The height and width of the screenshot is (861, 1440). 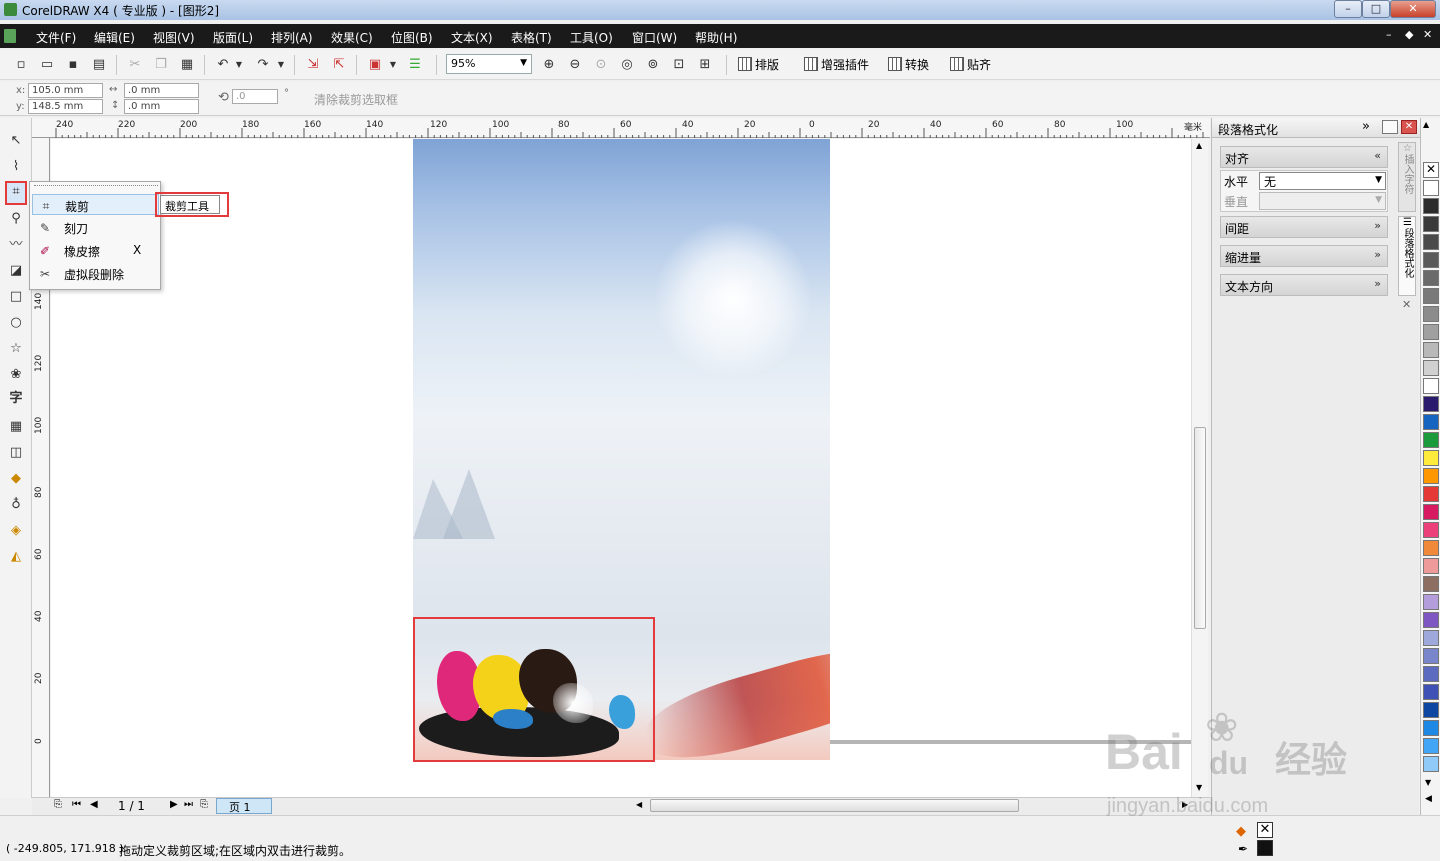 I want to click on menu-file: 文件(F), so click(x=56, y=37).